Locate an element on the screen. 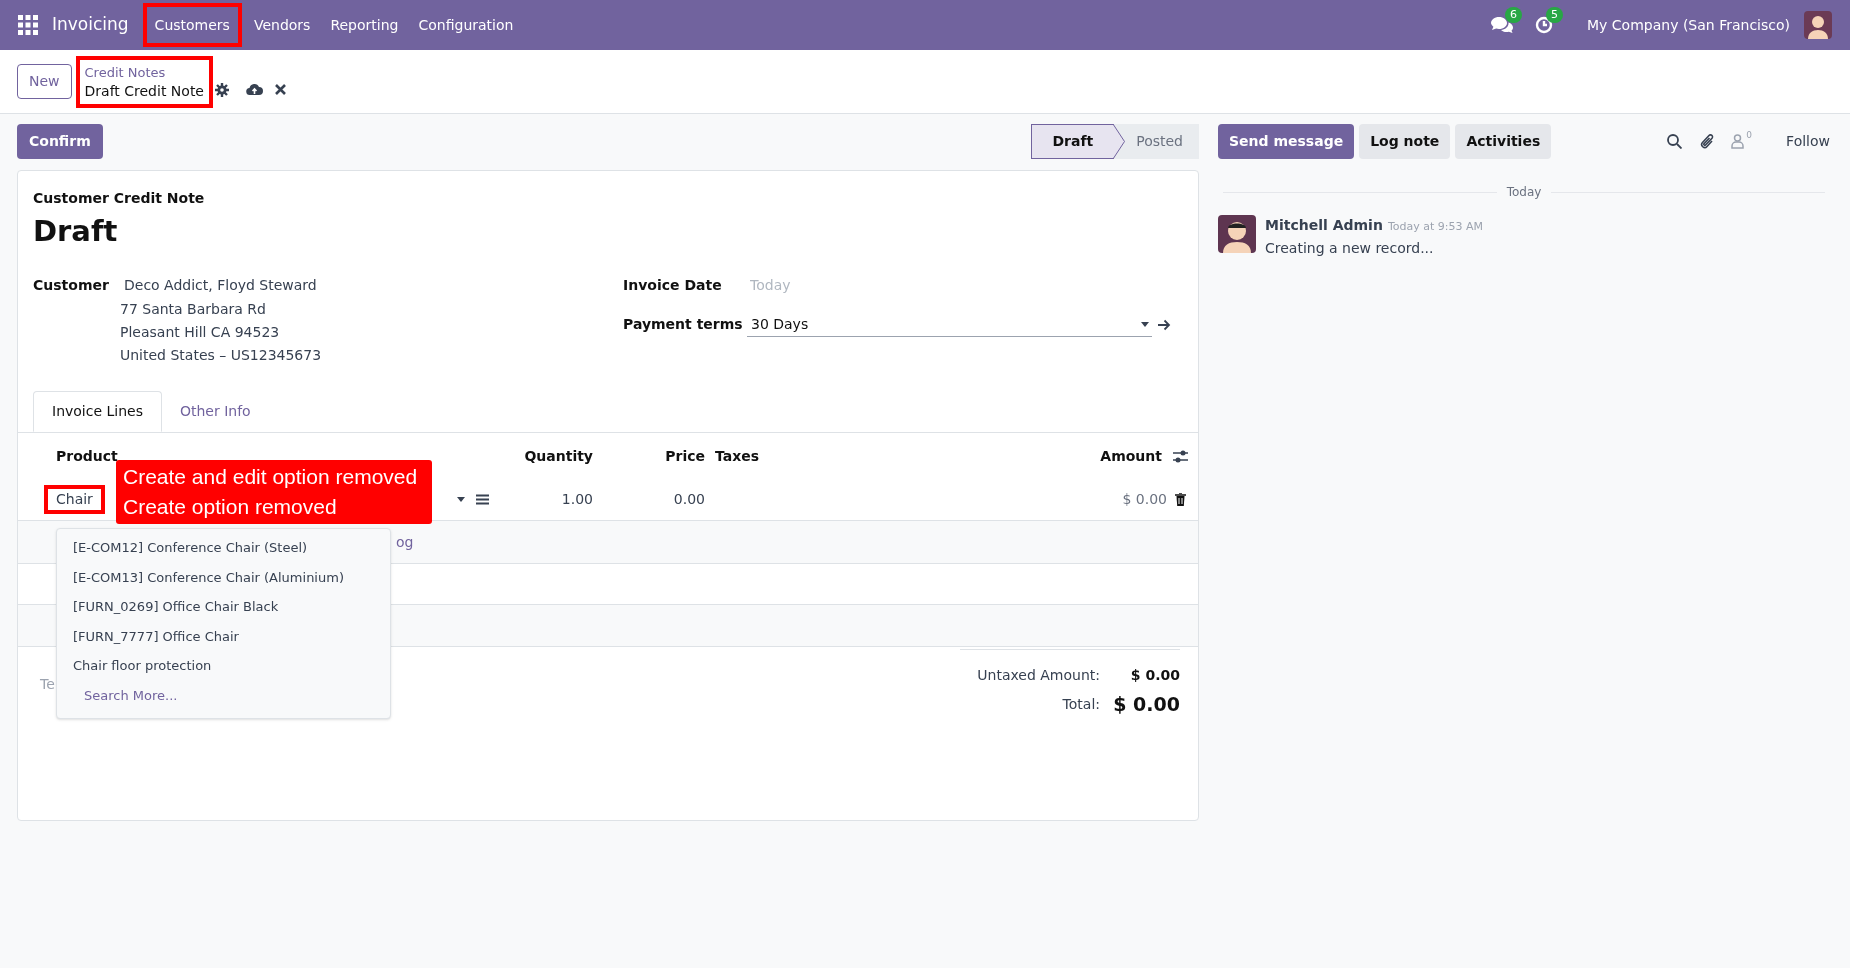  table-cell-text: 1.00 is located at coordinates (576, 499).